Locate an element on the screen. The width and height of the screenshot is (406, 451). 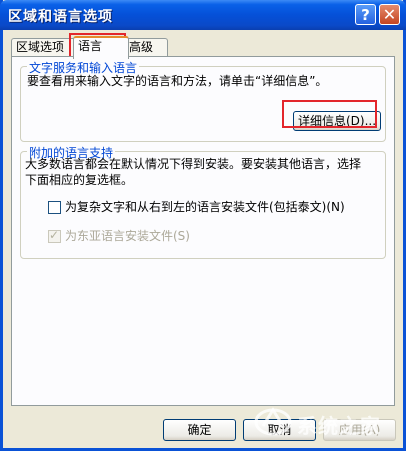
logo-icon is located at coordinates (273, 421).